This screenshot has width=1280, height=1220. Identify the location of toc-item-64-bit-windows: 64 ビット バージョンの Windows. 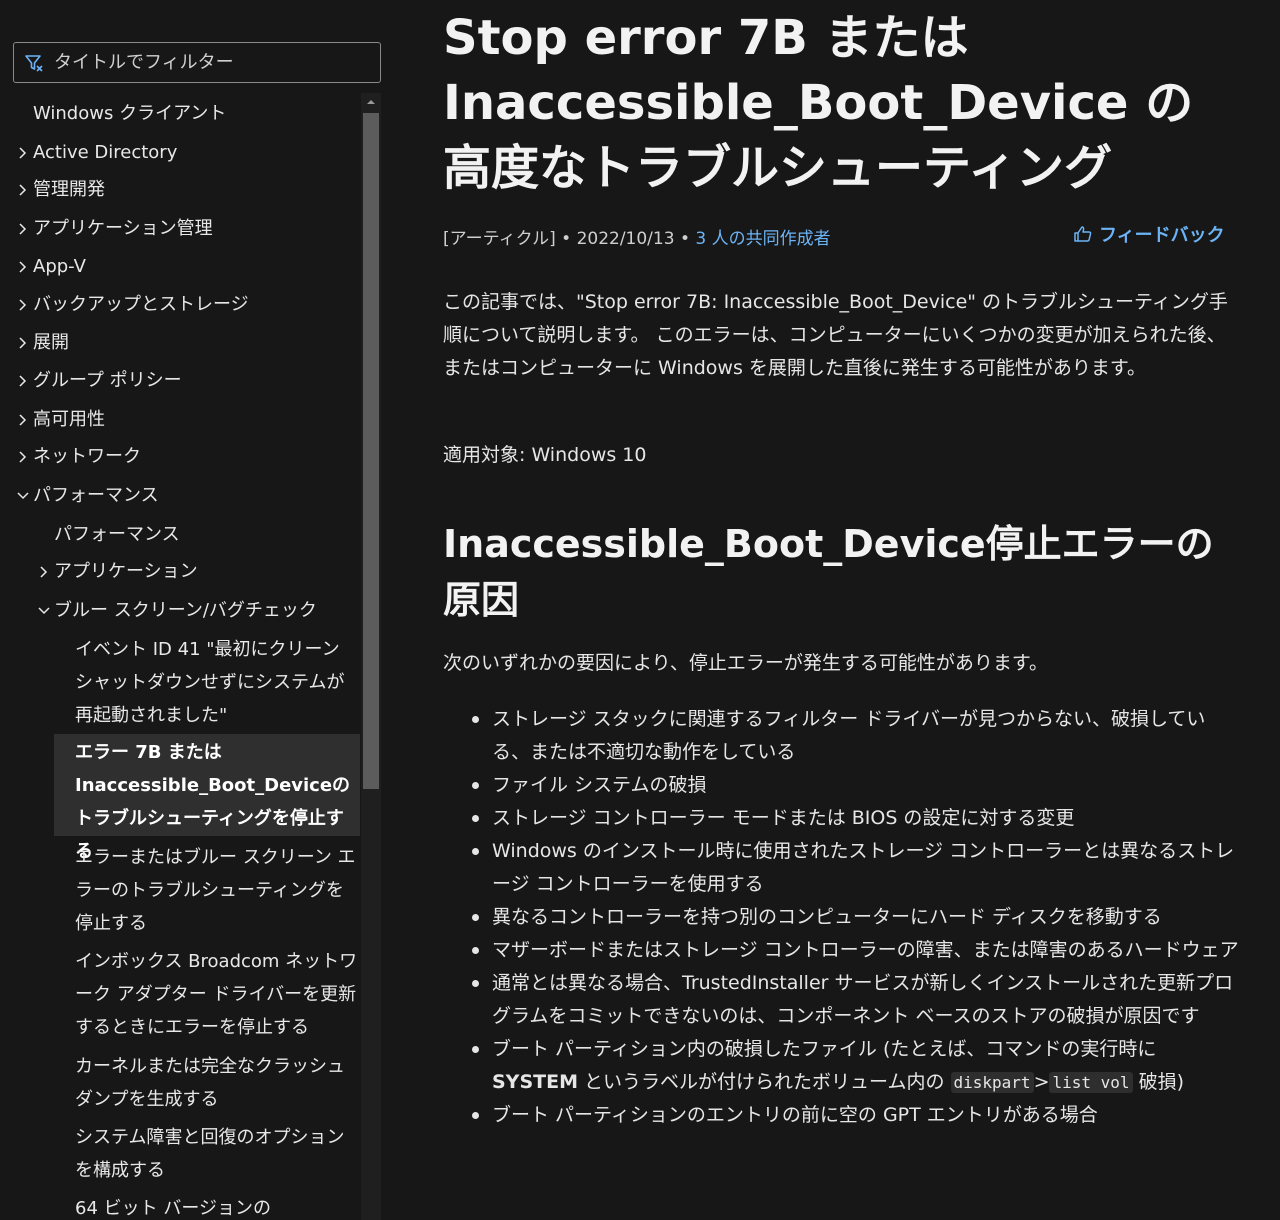
(216, 1206).